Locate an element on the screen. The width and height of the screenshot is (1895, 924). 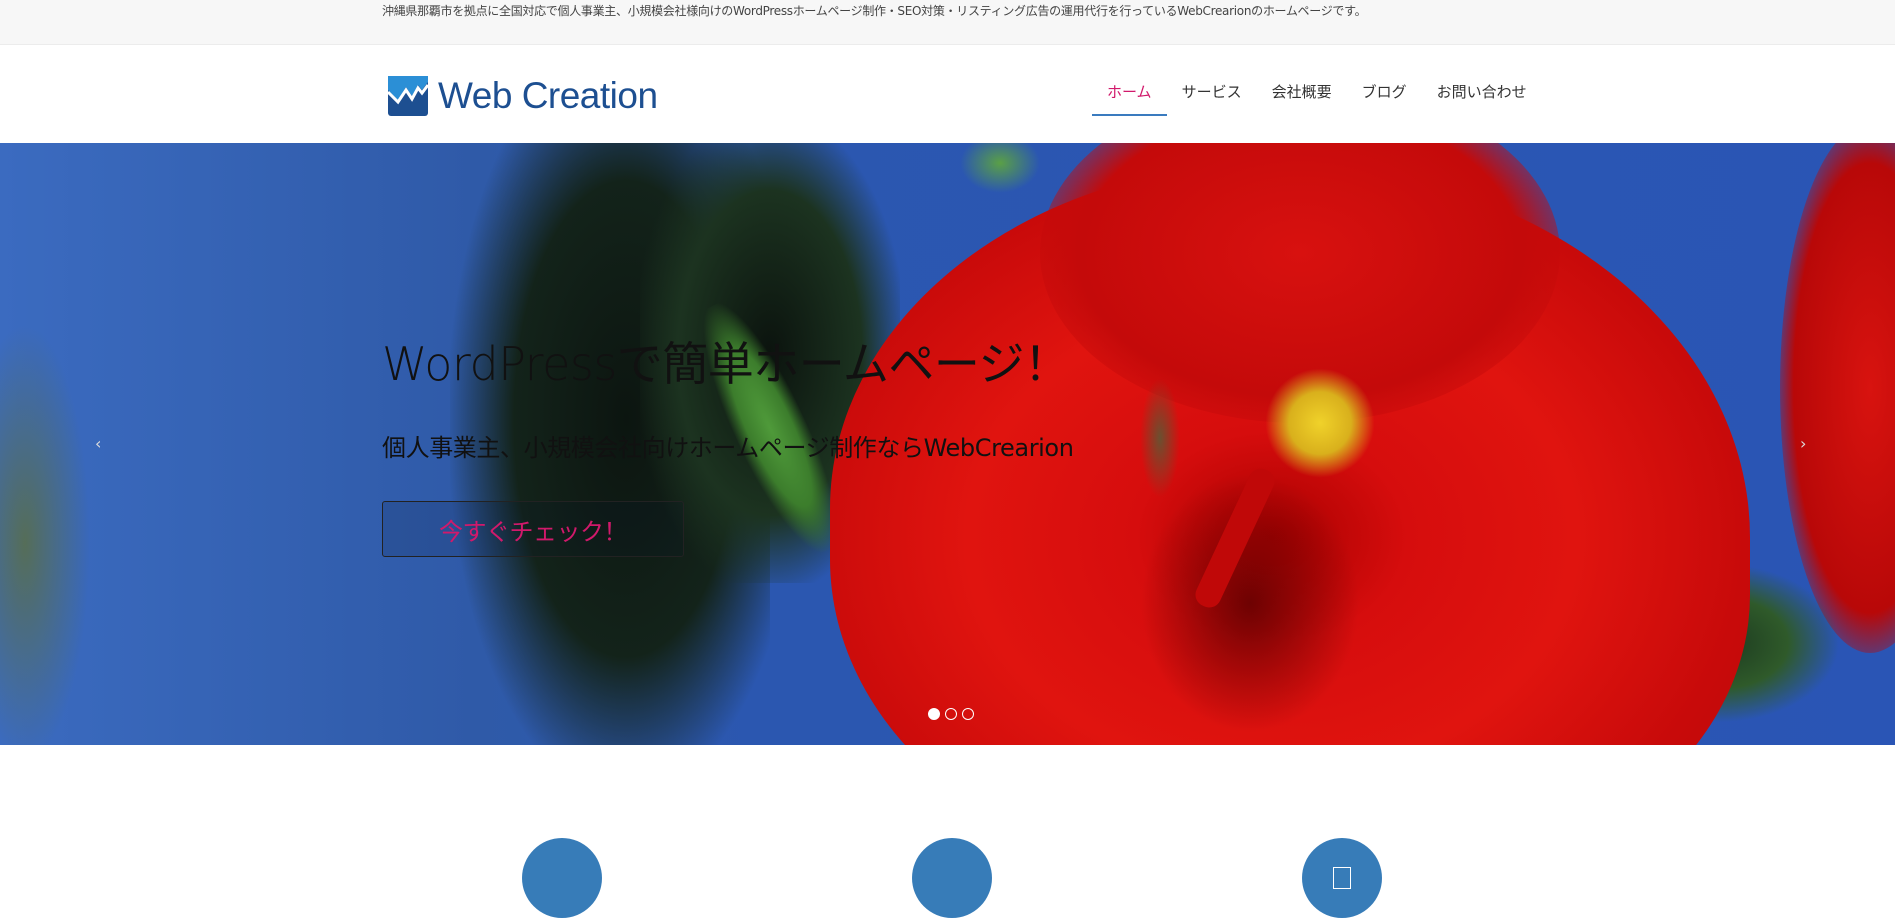
slider-pagination is located at coordinates (951, 714).